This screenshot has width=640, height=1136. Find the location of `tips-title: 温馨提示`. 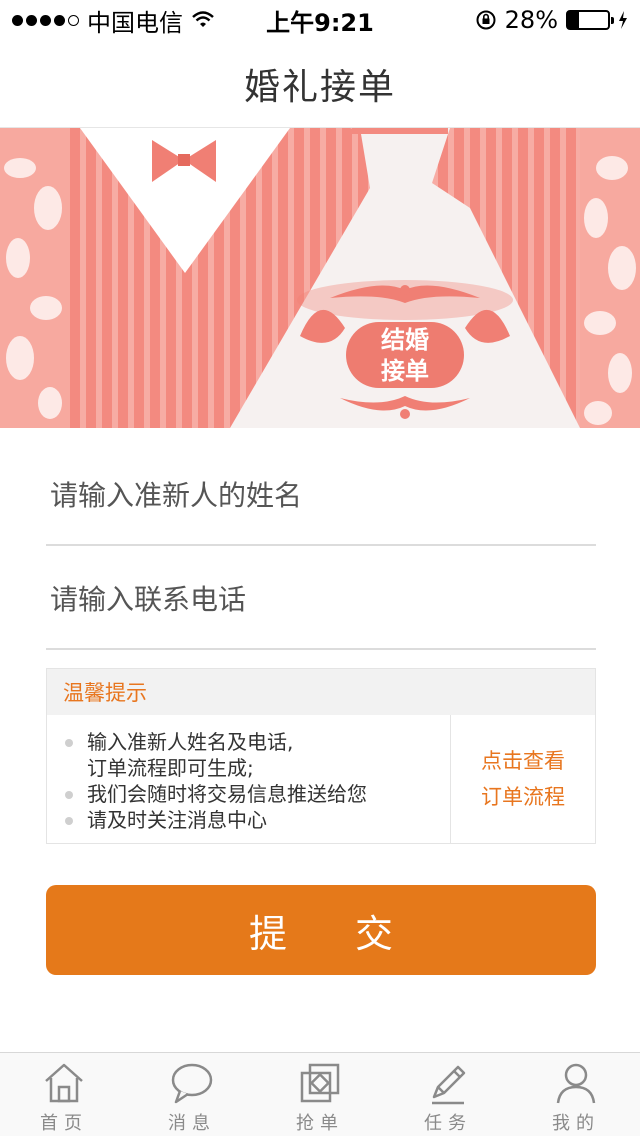

tips-title: 温馨提示 is located at coordinates (321, 692).